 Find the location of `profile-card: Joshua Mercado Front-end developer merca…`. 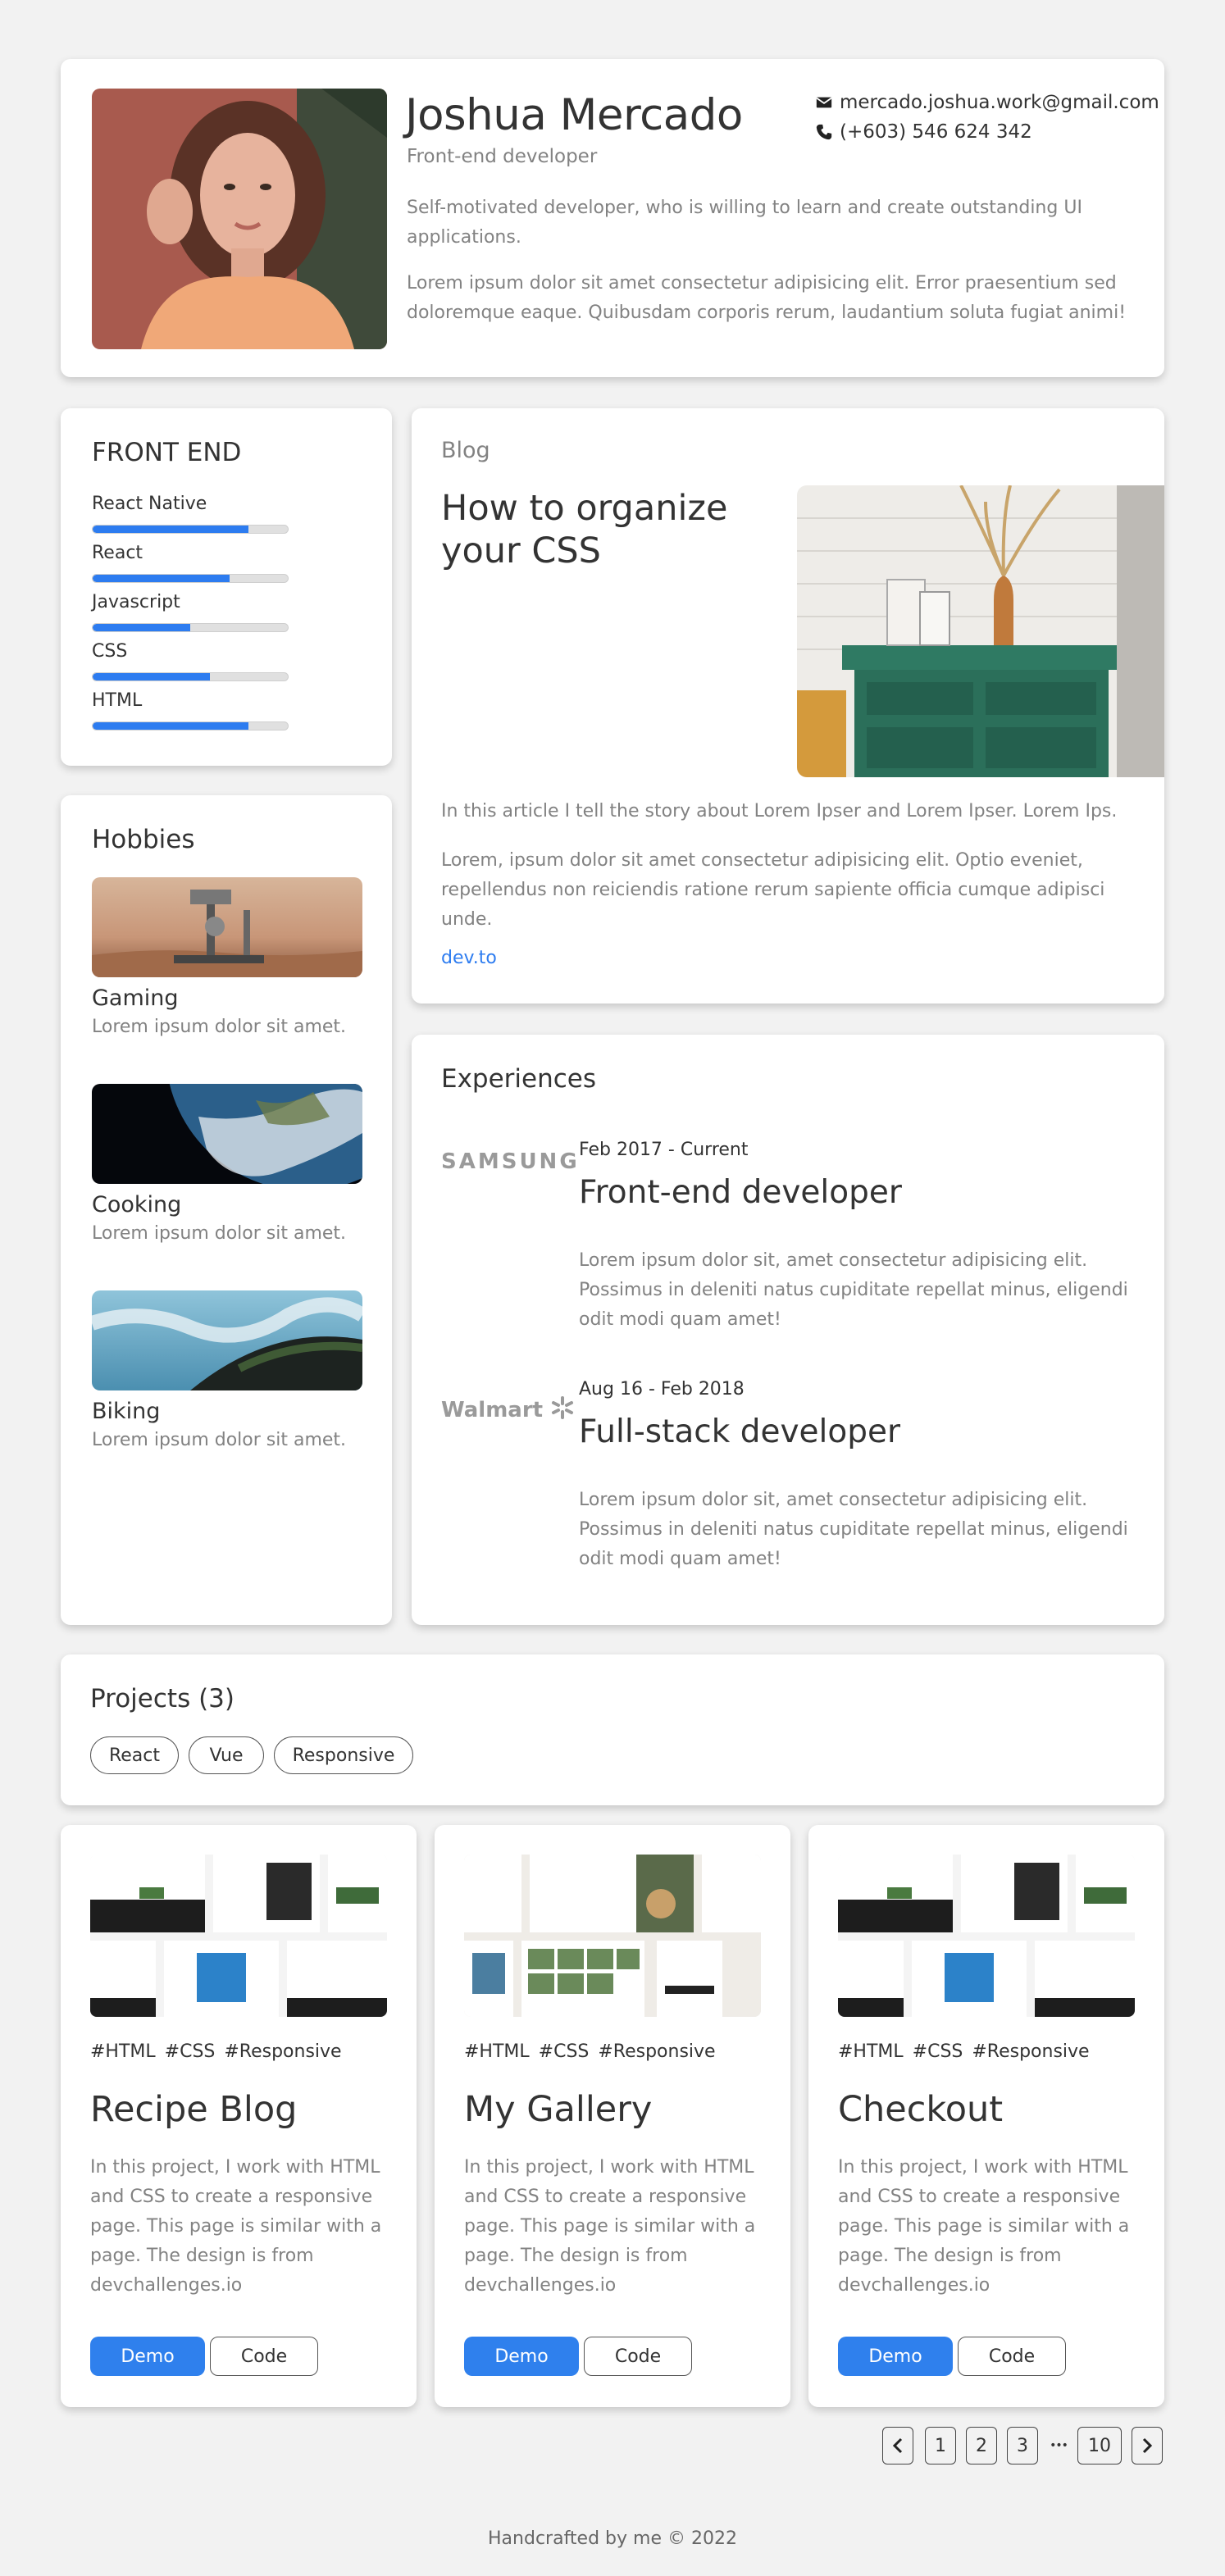

profile-card: Joshua Mercado Front-end developer merca… is located at coordinates (612, 218).